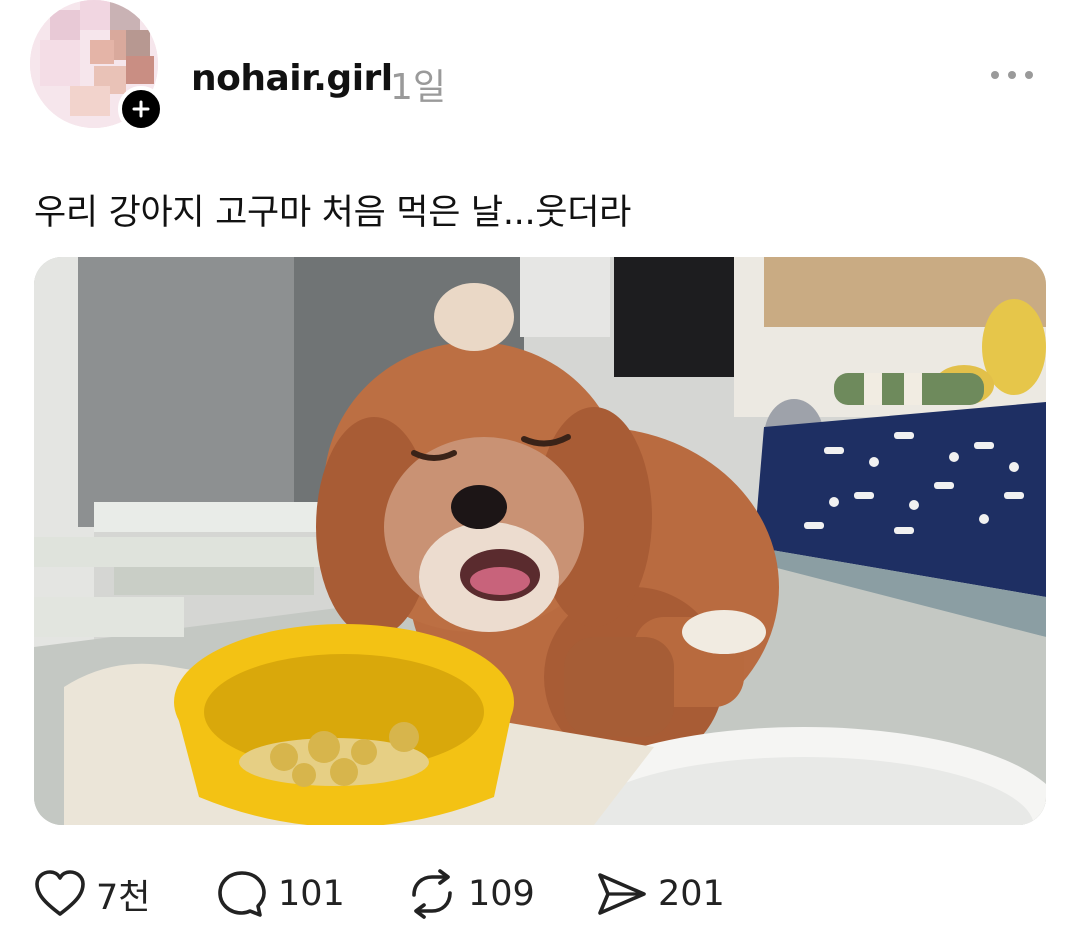 The image size is (1080, 948). I want to click on share-button: 201, so click(660, 894).